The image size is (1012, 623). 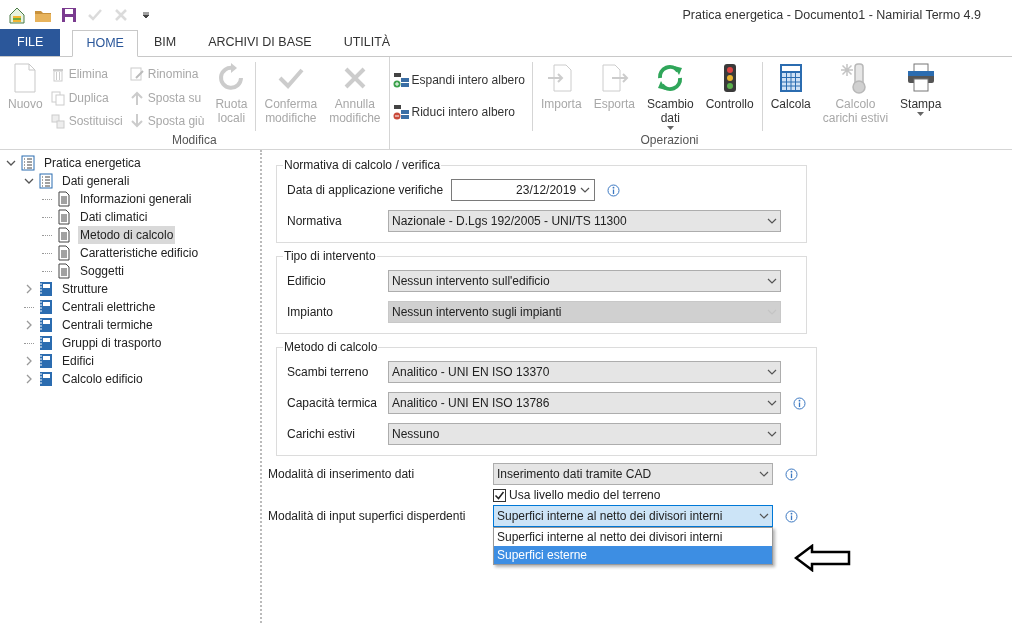 What do you see at coordinates (460, 112) in the screenshot?
I see `ribbon-button: Riduci intero albero` at bounding box center [460, 112].